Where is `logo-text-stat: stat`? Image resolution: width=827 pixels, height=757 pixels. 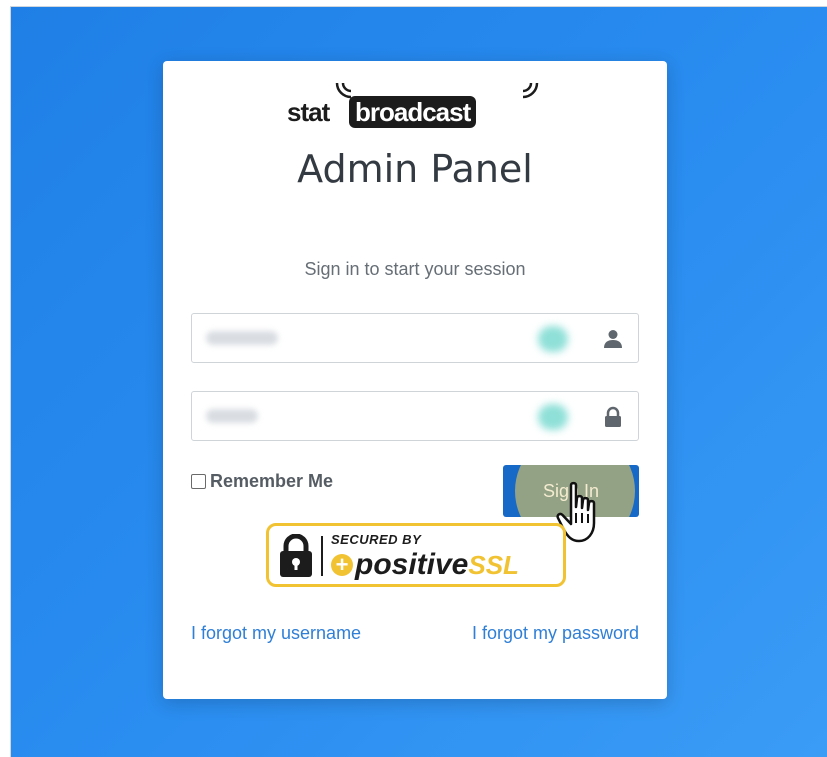
logo-text-stat: stat is located at coordinates (308, 112).